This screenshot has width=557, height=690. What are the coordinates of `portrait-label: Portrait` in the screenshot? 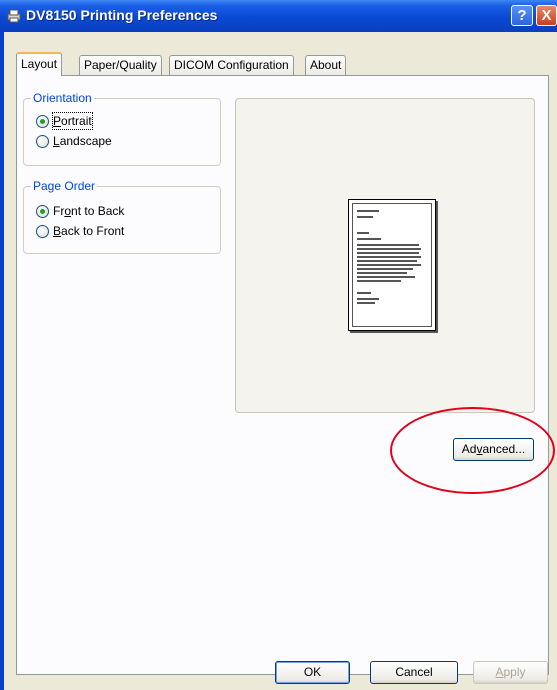 It's located at (72, 121).